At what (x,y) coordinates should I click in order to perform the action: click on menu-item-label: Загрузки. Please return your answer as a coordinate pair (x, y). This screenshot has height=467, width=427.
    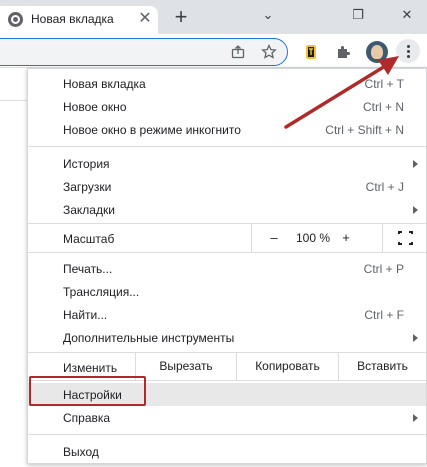
    Looking at the image, I should click on (87, 187).